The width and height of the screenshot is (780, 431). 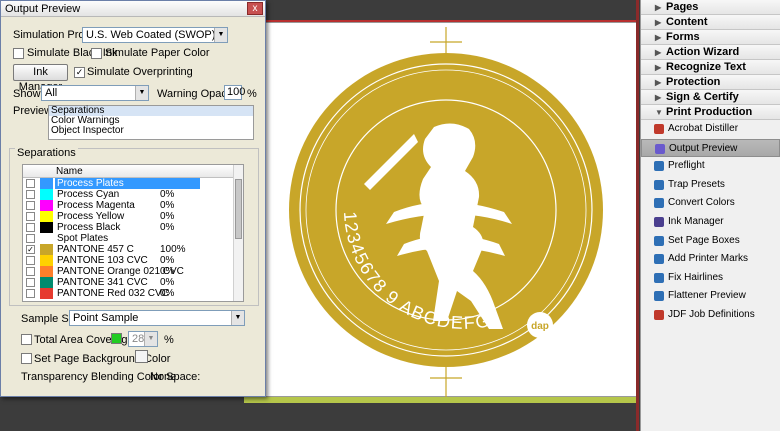 I want to click on separation-name: PANTONE Red 032 CVC, so click(x=113, y=293).